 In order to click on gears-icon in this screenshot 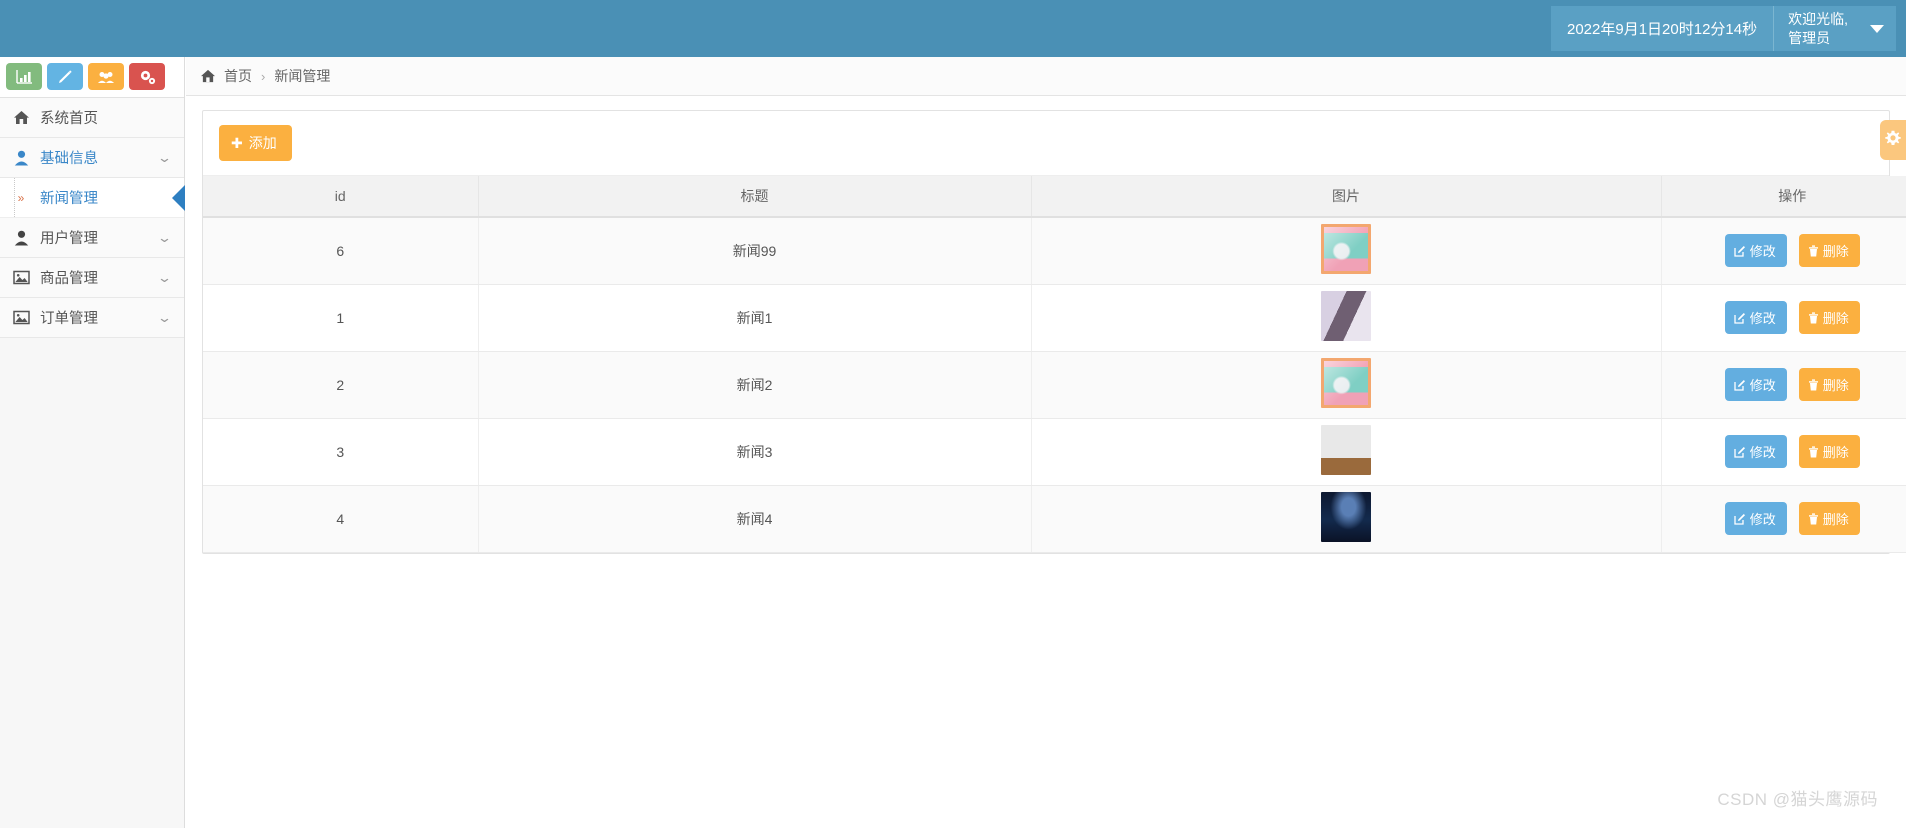, I will do `click(147, 76)`.